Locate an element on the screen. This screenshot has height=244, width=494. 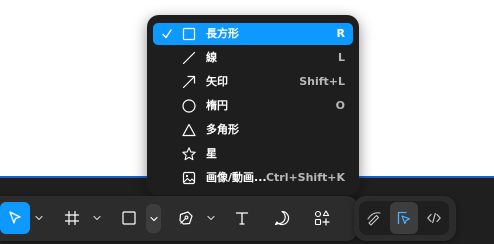
menu-item-label: 星 is located at coordinates (211, 153).